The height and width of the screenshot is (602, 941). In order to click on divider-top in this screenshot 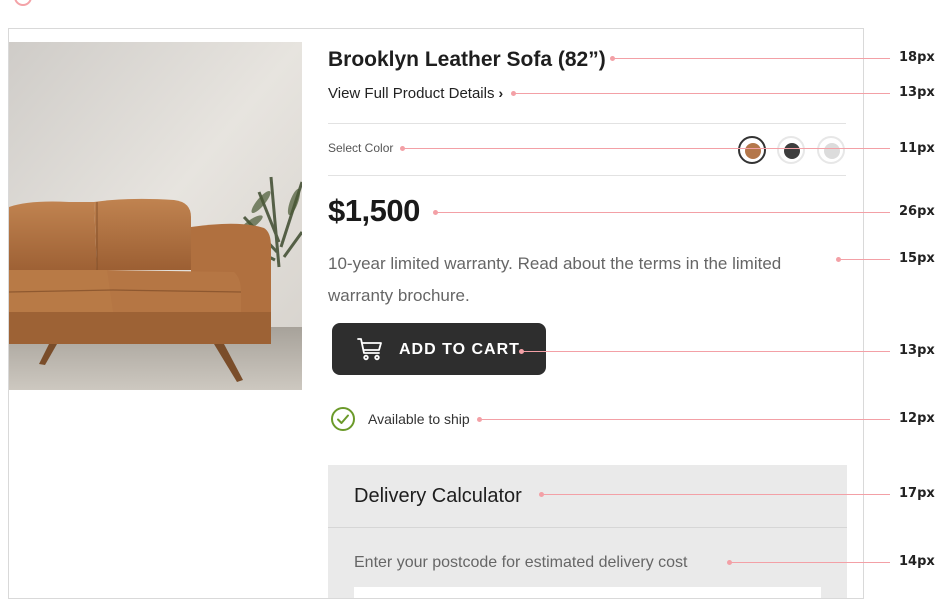, I will do `click(587, 123)`.